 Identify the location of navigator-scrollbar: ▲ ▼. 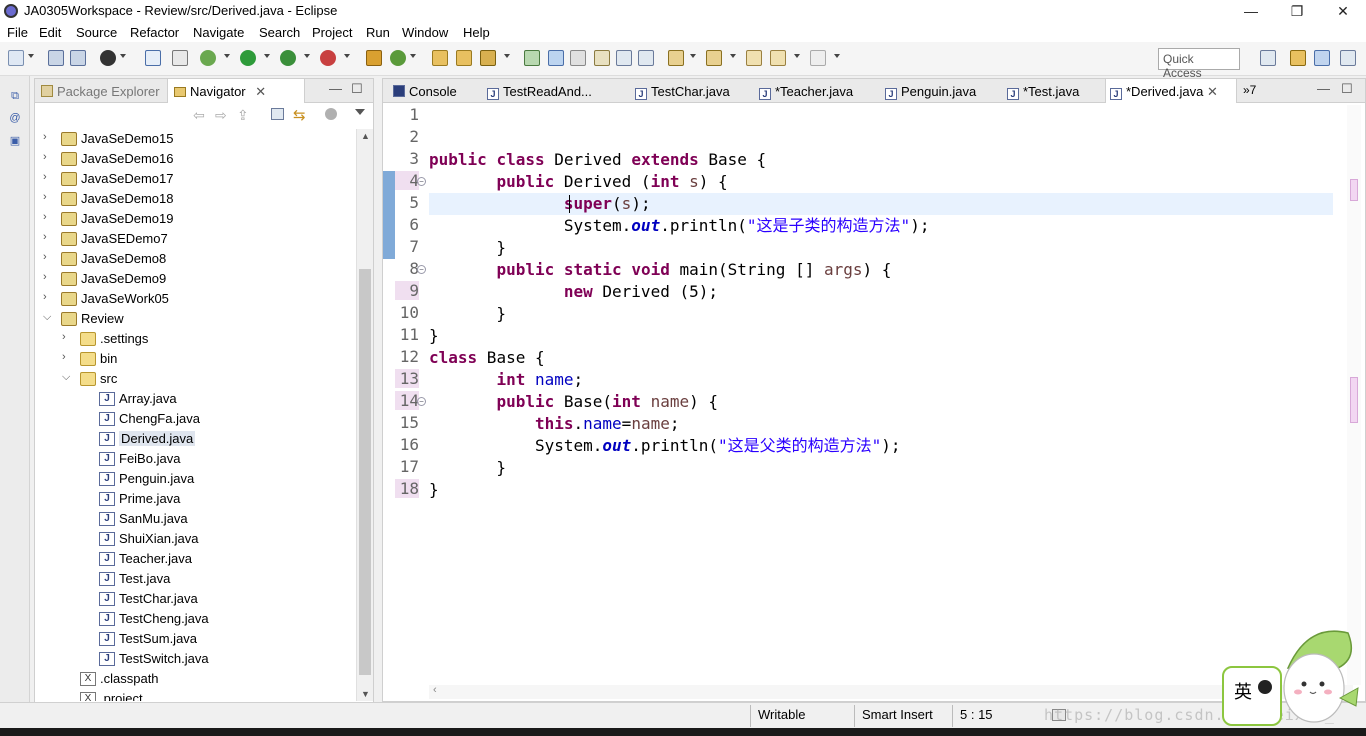
(364, 415).